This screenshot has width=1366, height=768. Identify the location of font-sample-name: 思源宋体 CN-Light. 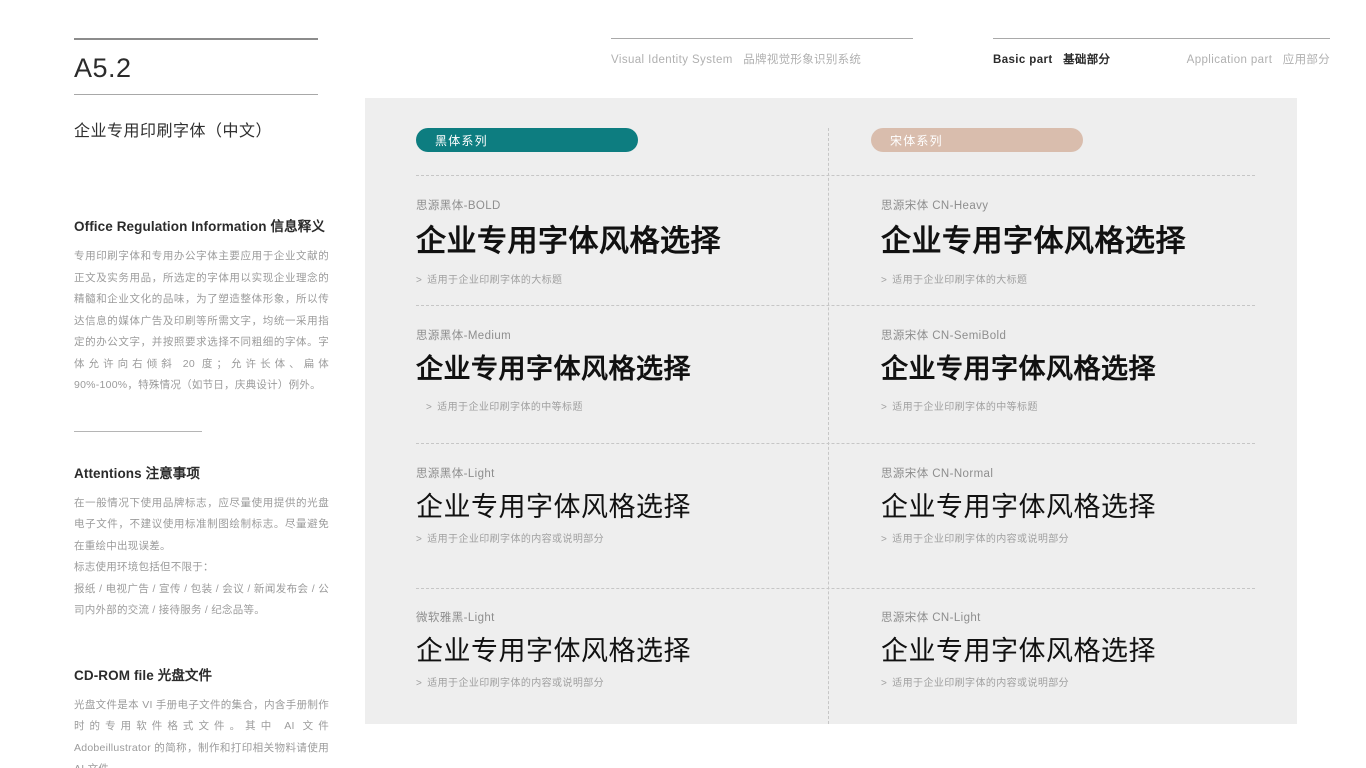
(931, 618).